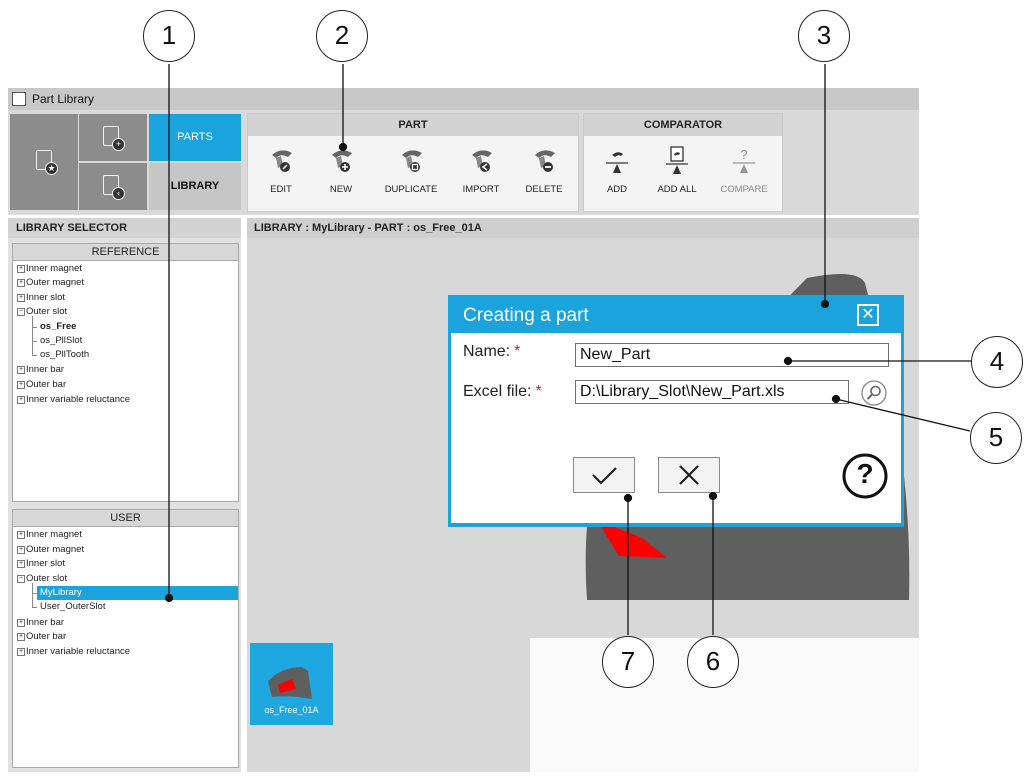  I want to click on callout-5: 5, so click(996, 438).